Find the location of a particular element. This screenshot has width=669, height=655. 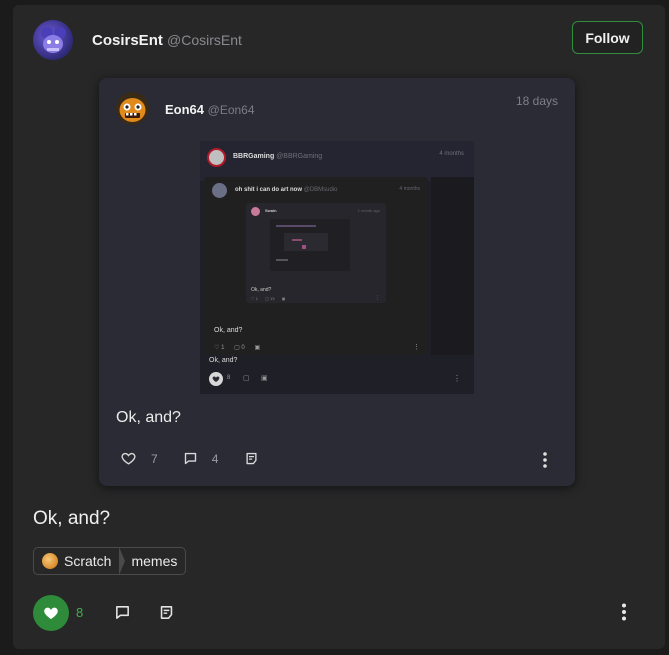

shot-deep-quote: Swain 1 month ago Ok, and? ♡ 1 ▢ 13 ▣ ⋮ is located at coordinates (316, 253).